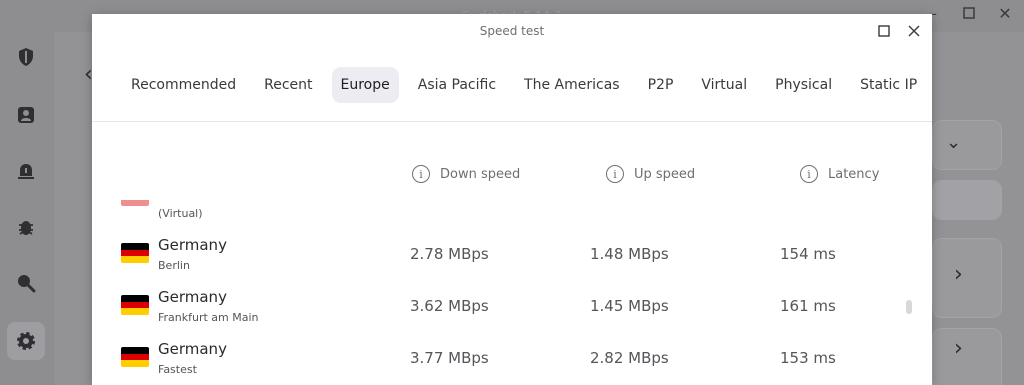 Image resolution: width=1024 pixels, height=385 pixels. Describe the element at coordinates (967, 145) in the screenshot. I see `background-dropdown` at that location.